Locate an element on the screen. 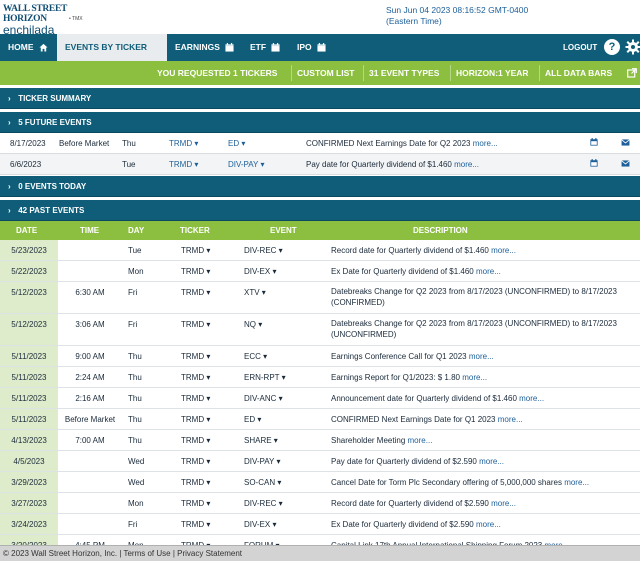 This screenshot has height=561, width=640. col-event: EVENT is located at coordinates (283, 230).